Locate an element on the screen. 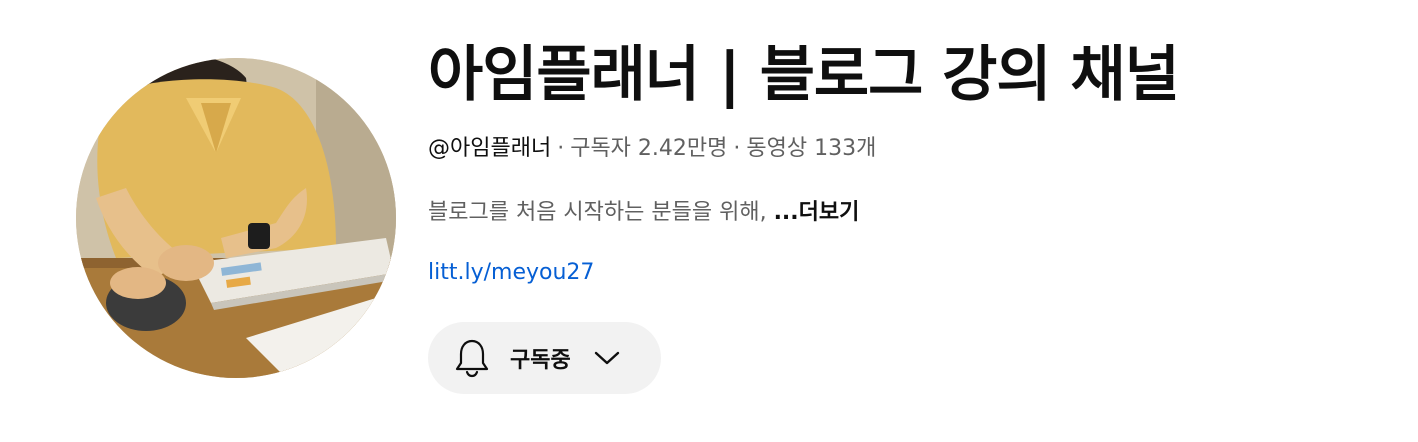  channel-title: 아임플래너 | 블로그 강의 채널 is located at coordinates (804, 75).